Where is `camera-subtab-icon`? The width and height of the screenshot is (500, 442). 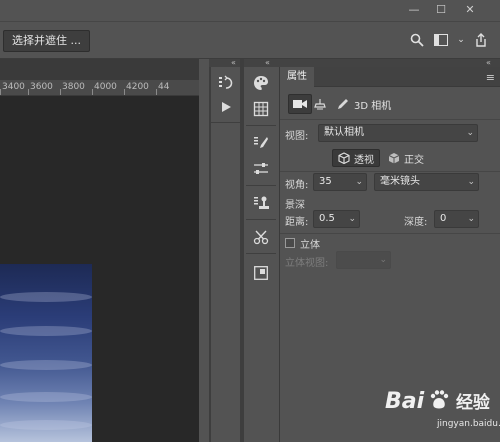 camera-subtab-icon is located at coordinates (300, 104).